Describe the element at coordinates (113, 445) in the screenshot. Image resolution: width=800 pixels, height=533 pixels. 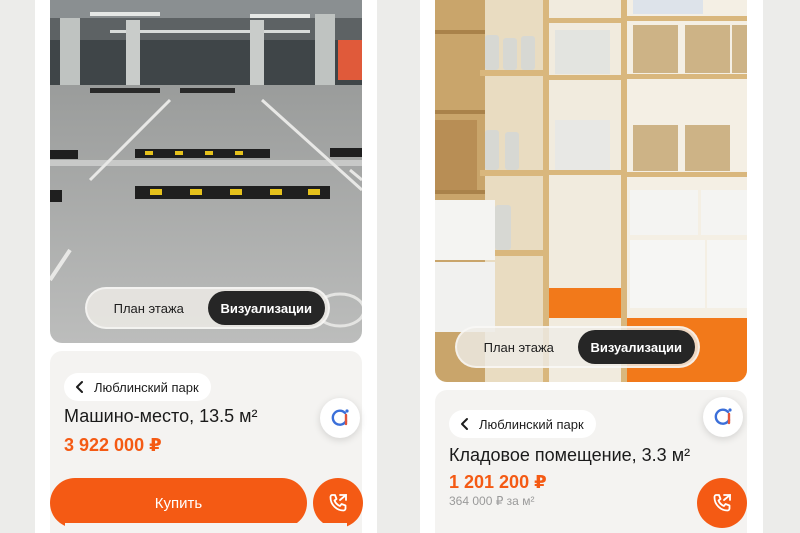
I see `listing-price: 3 922 000 ₽` at that location.